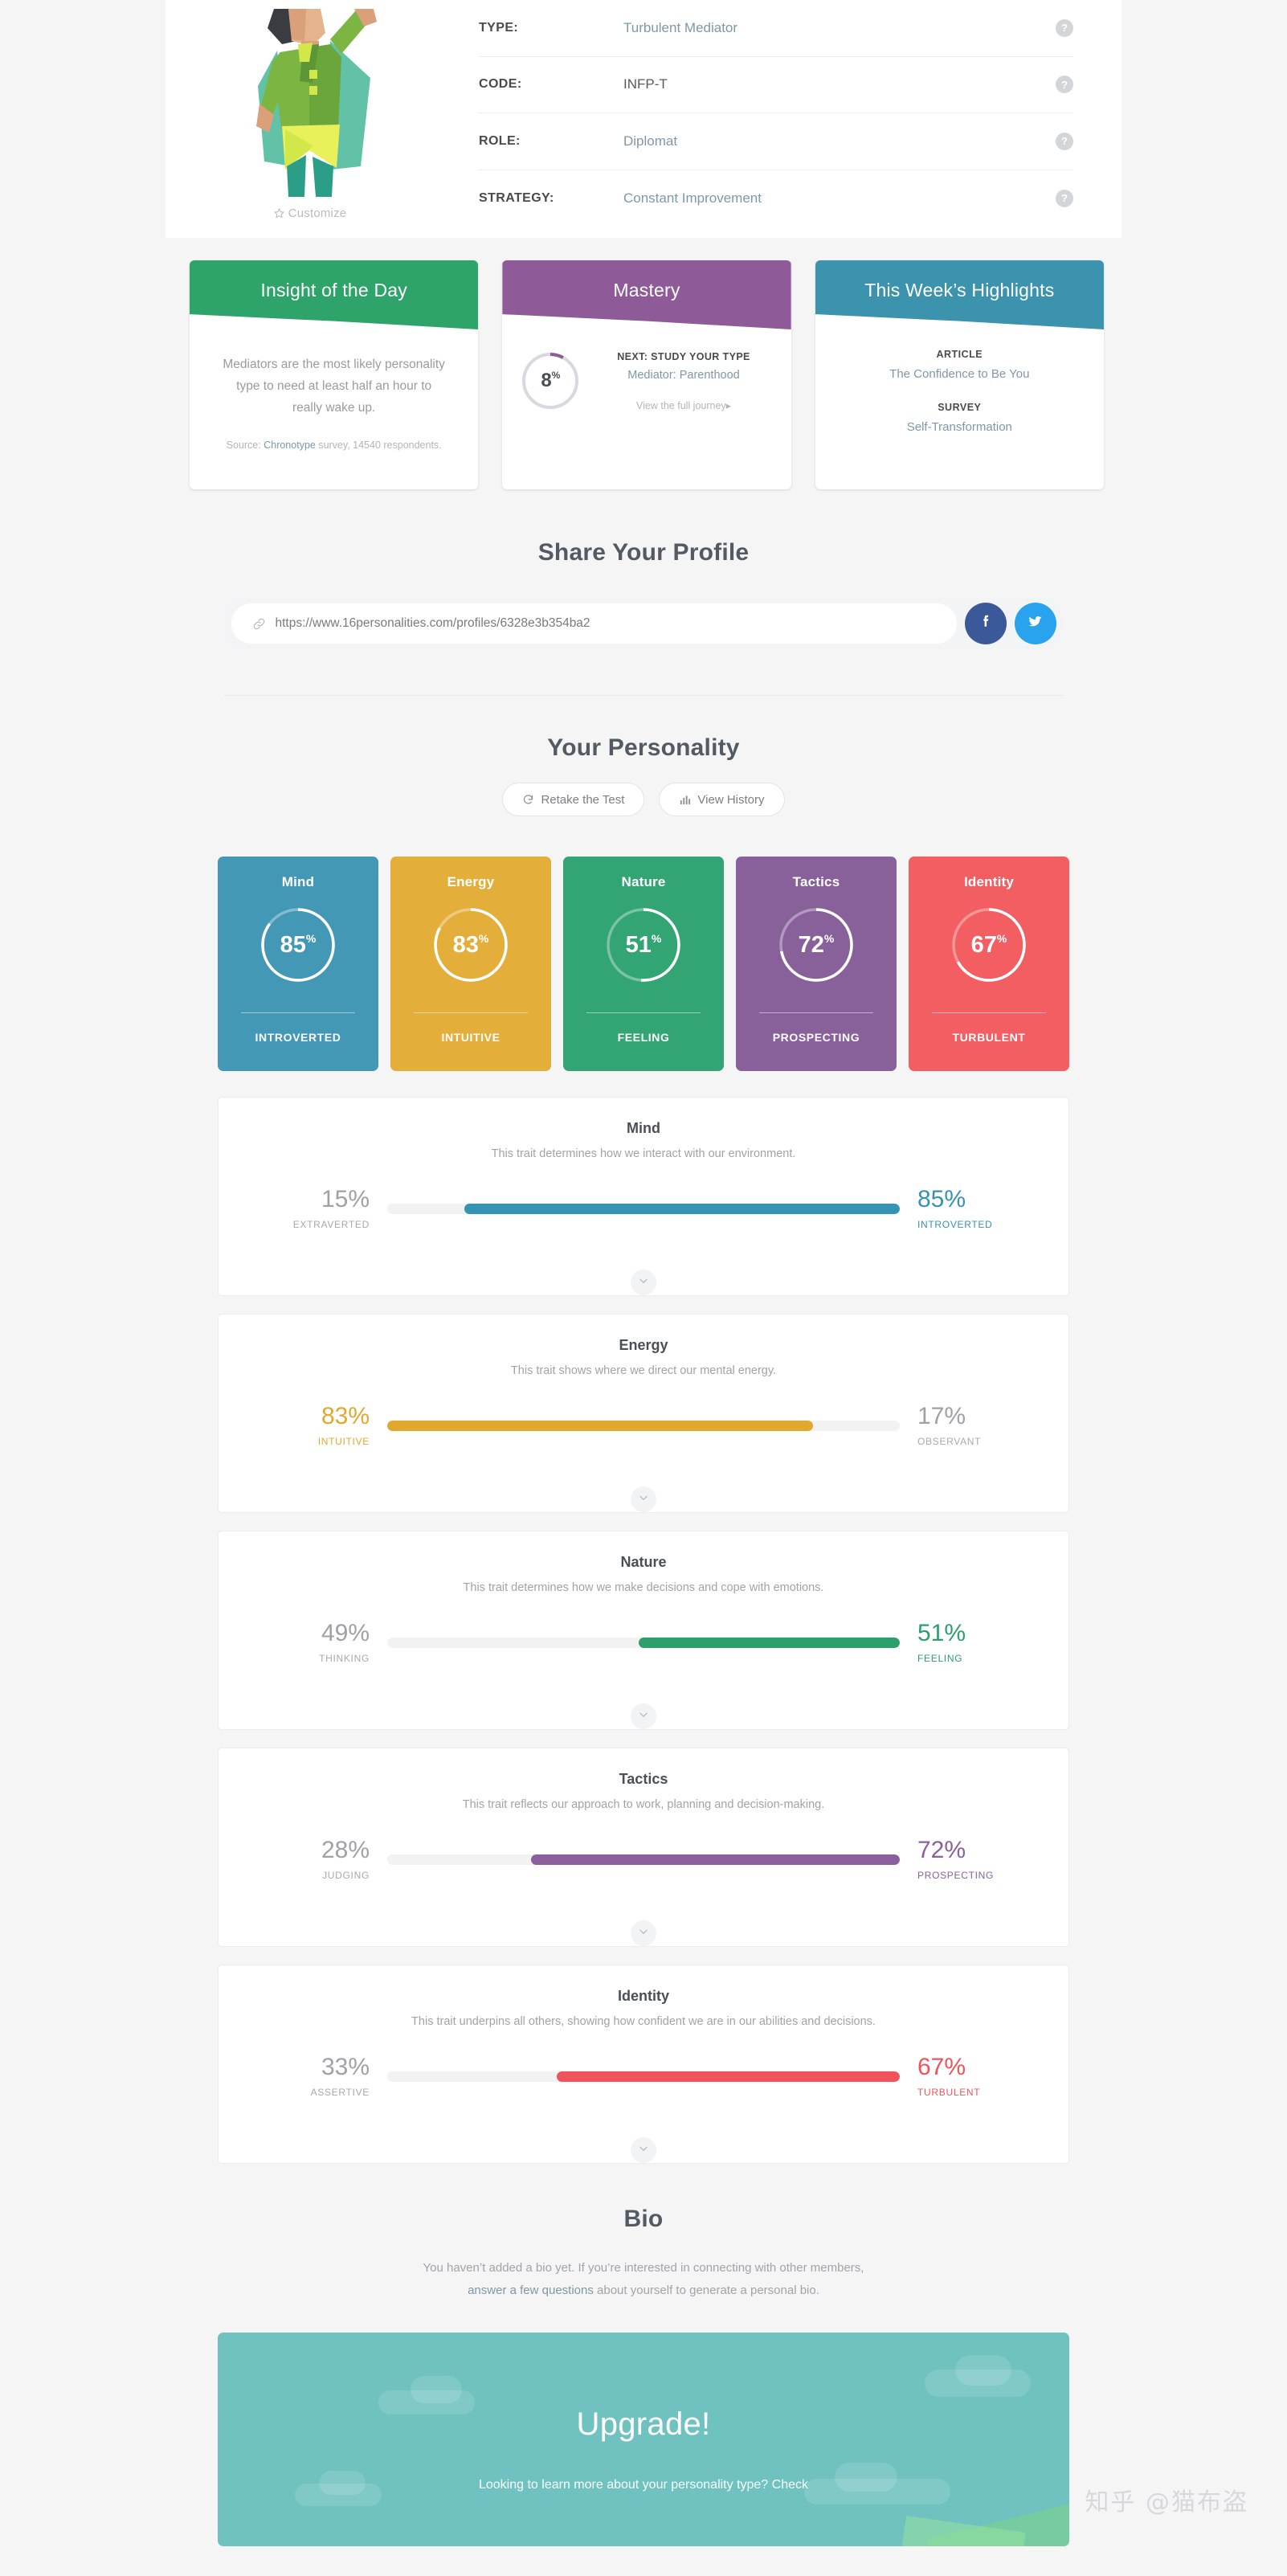  What do you see at coordinates (960, 427) in the screenshot?
I see `highlight-title-survey: Self-Transformation` at bounding box center [960, 427].